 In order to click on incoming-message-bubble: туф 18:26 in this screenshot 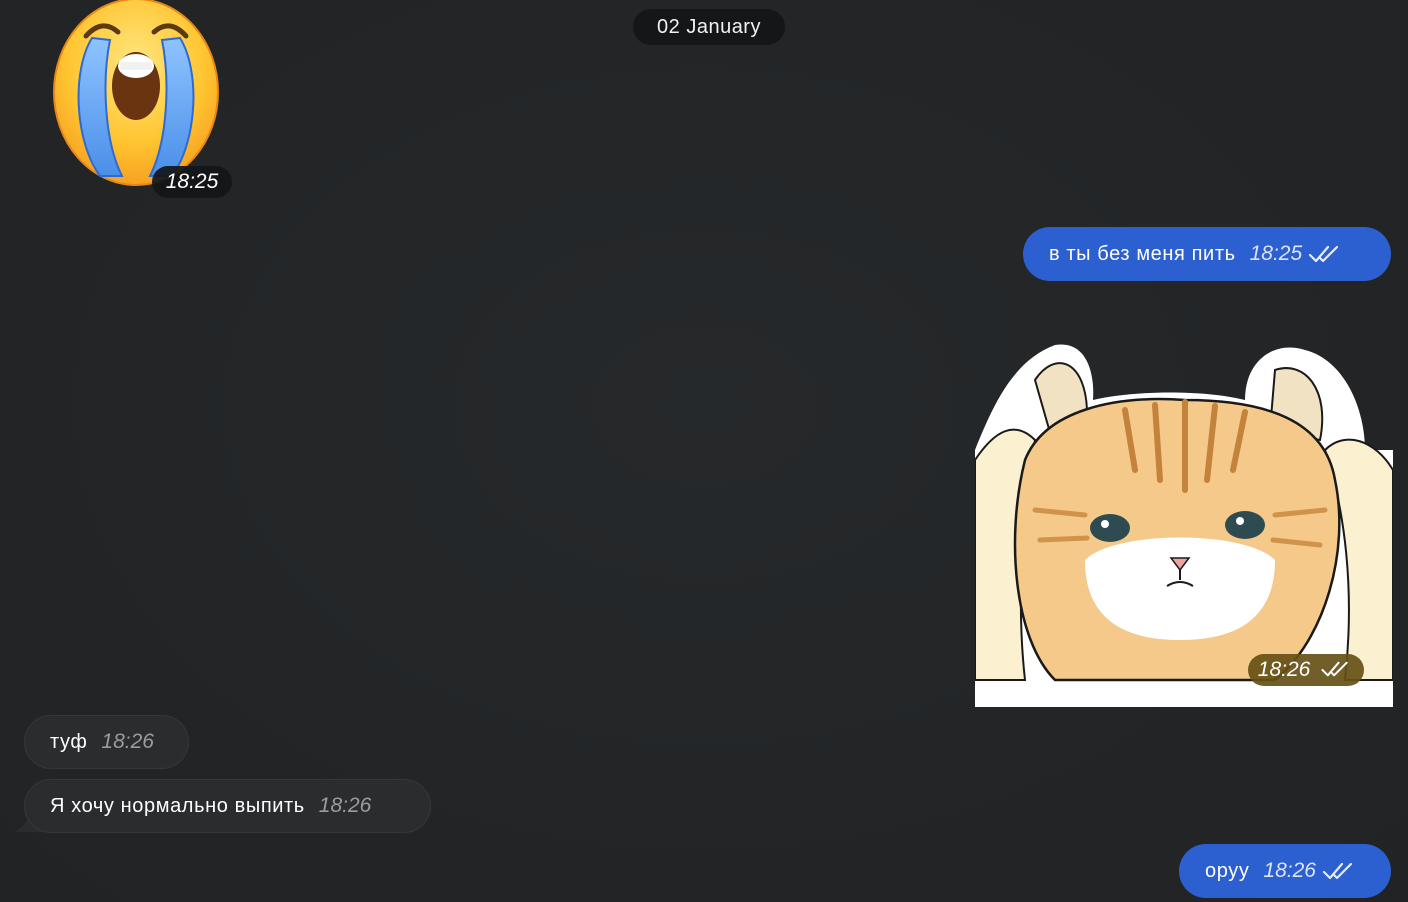, I will do `click(106, 742)`.